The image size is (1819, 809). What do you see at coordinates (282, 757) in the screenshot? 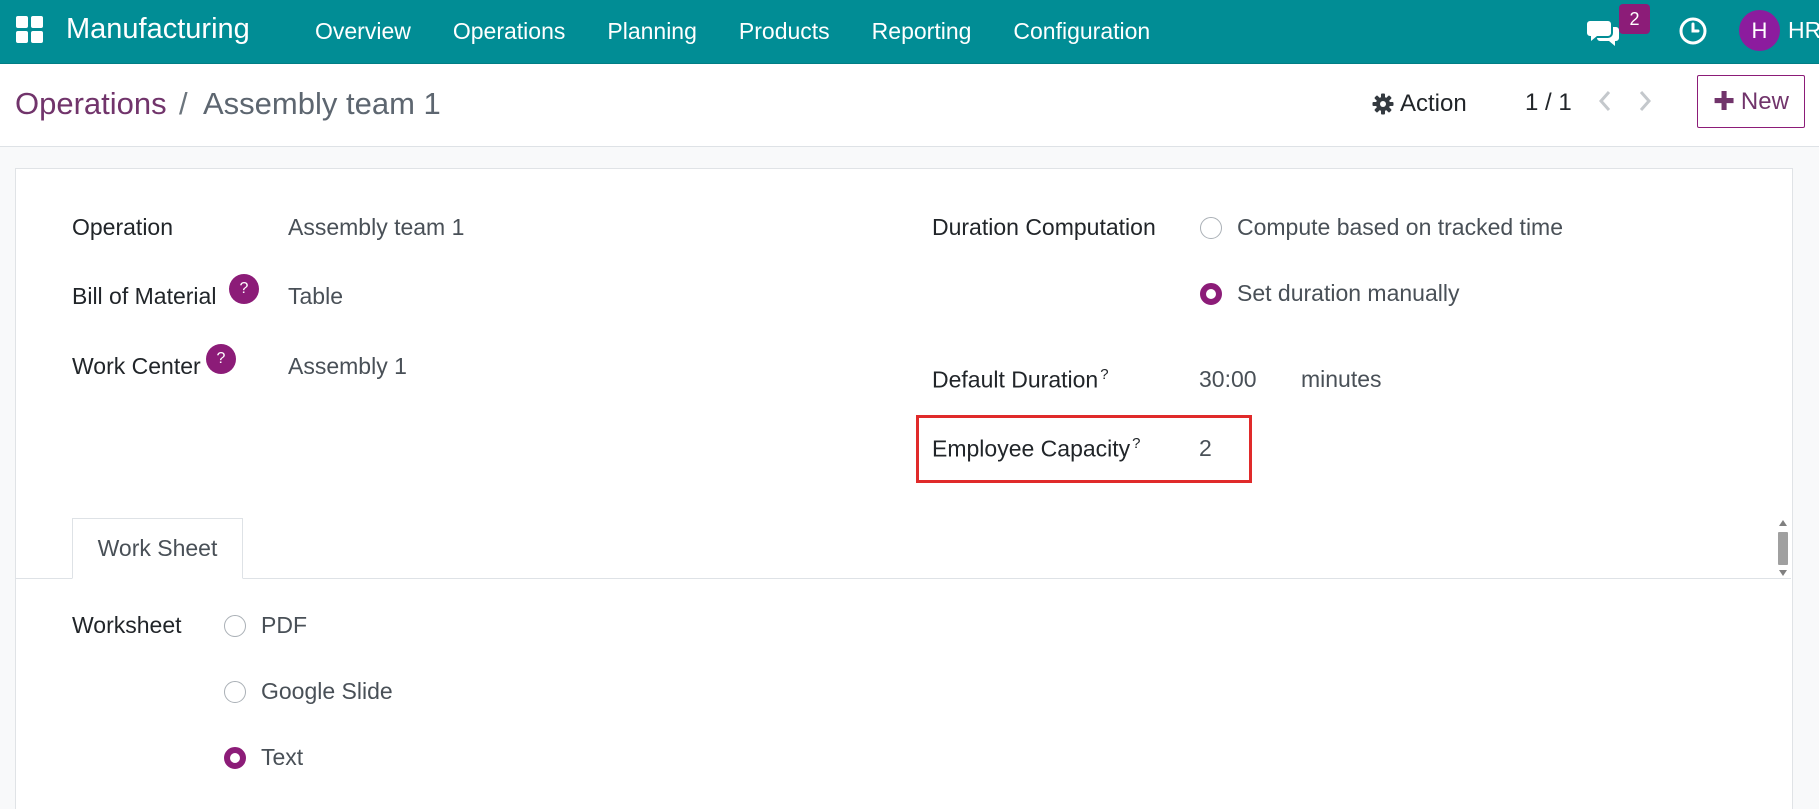
I see `radio-label-text: Text` at bounding box center [282, 757].